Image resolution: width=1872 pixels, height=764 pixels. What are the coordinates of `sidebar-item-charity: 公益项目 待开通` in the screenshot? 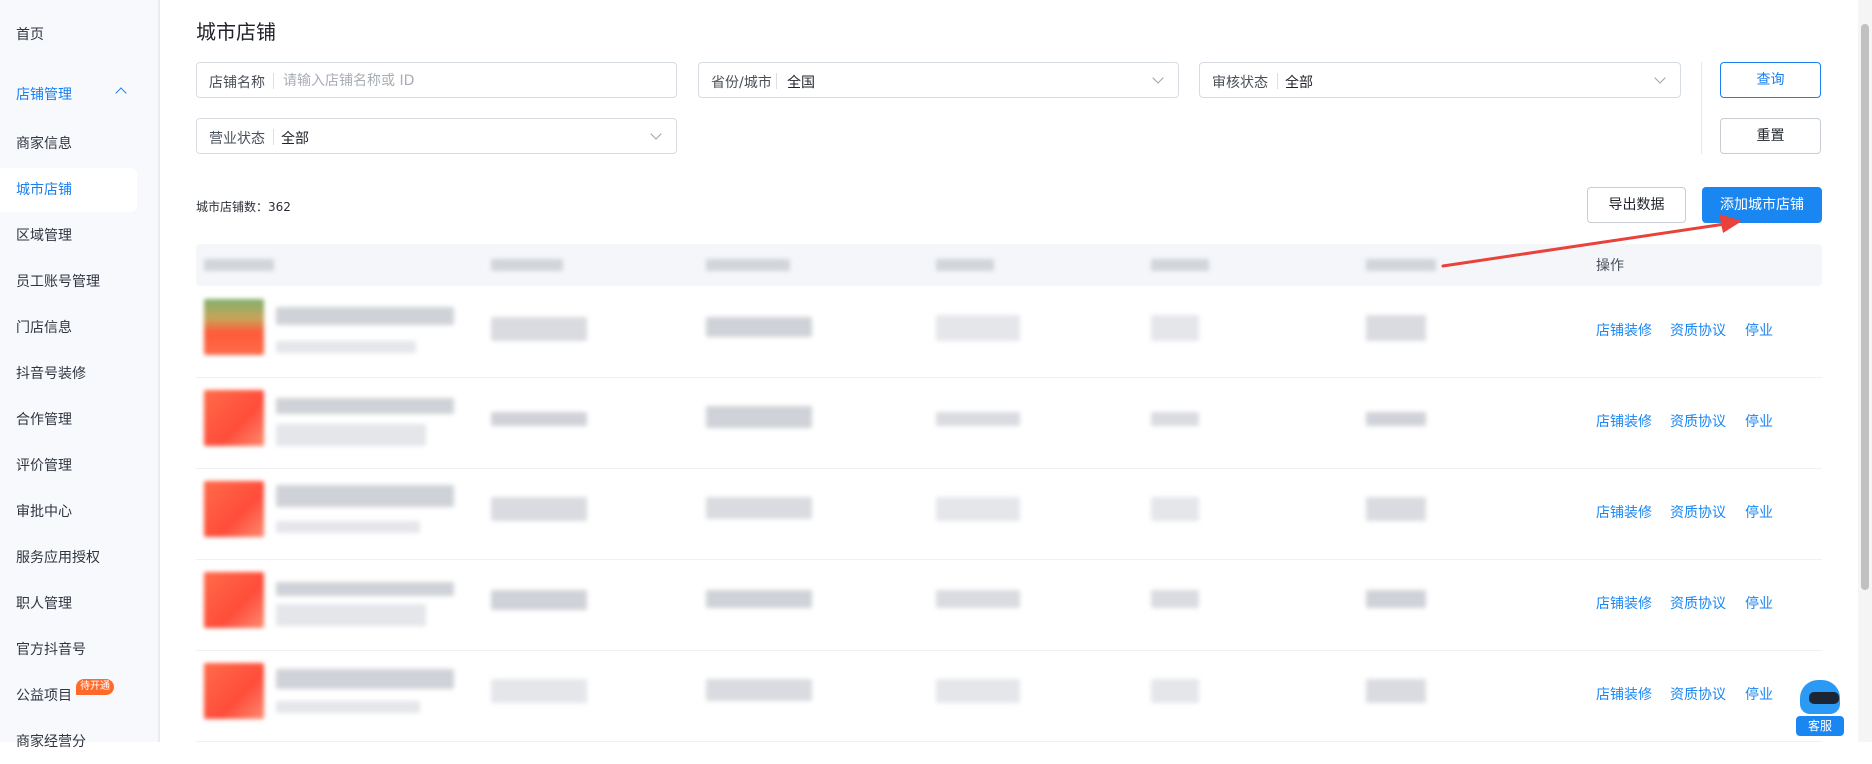 It's located at (68, 696).